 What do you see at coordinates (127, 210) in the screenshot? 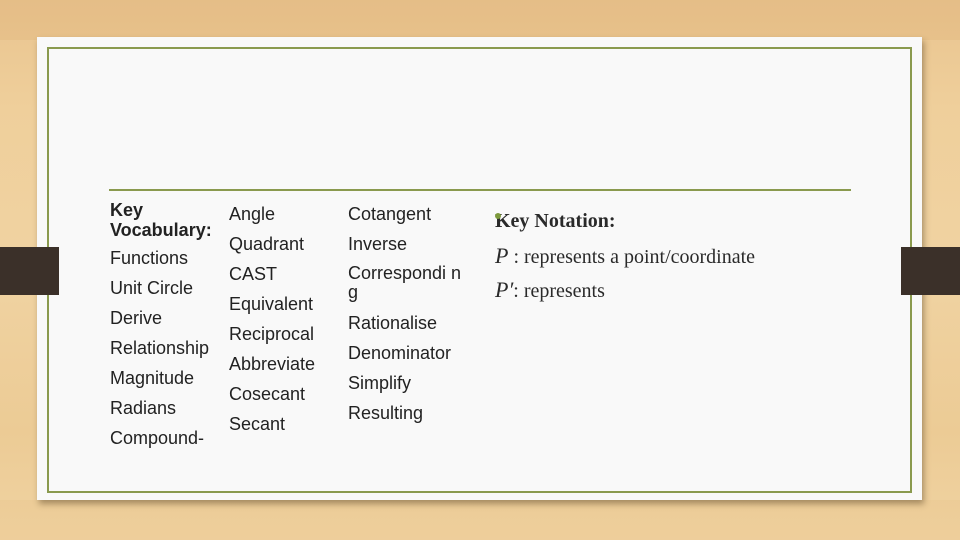
I see `vocabulary-heading-line1: Key` at bounding box center [127, 210].